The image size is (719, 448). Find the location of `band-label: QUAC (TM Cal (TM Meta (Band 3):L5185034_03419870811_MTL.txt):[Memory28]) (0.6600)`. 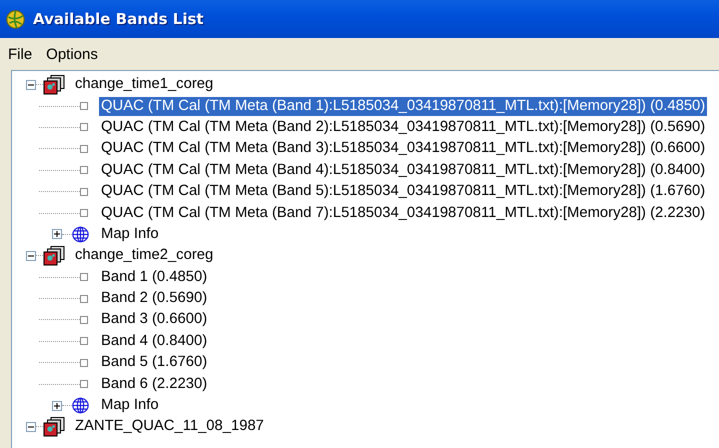

band-label: QUAC (TM Cal (TM Meta (Band 3):L5185034_03419870811_MTL.txt):[Memory28]) (0.6600) is located at coordinates (403, 148).